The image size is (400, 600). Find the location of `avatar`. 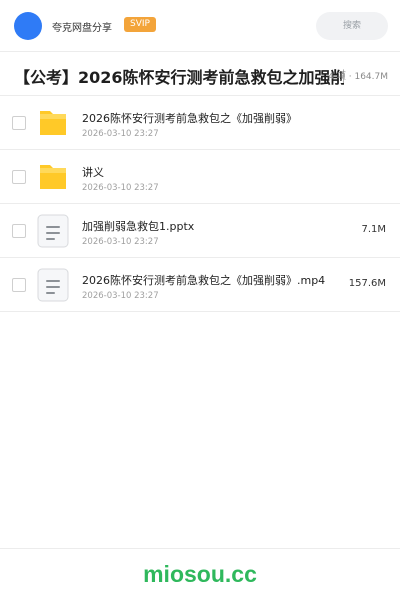

avatar is located at coordinates (28, 26).